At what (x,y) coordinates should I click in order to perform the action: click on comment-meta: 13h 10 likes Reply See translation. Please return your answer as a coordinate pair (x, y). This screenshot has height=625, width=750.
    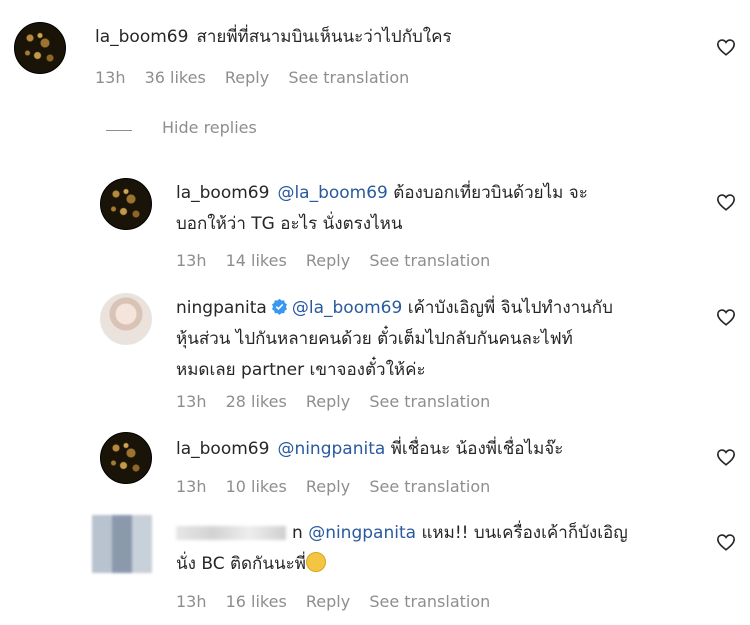
    Looking at the image, I should click on (333, 486).